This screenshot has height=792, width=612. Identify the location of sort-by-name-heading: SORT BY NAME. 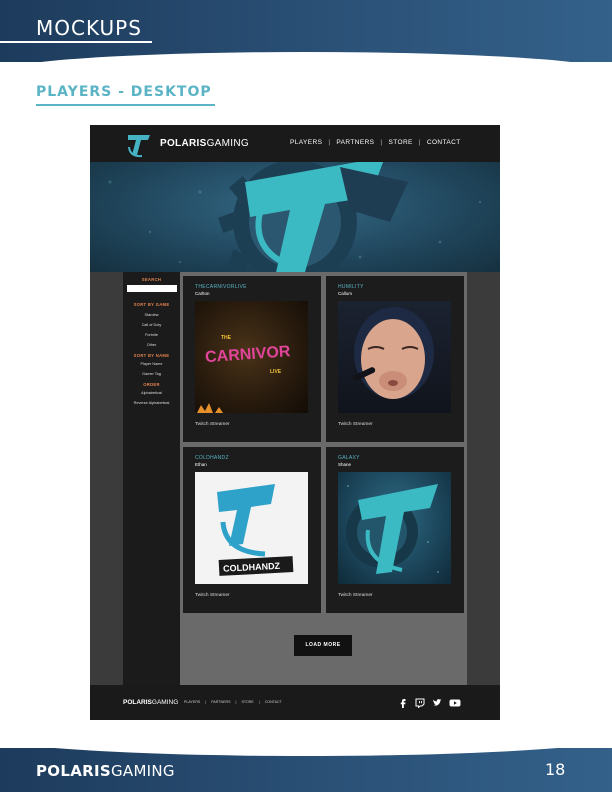
(151, 355).